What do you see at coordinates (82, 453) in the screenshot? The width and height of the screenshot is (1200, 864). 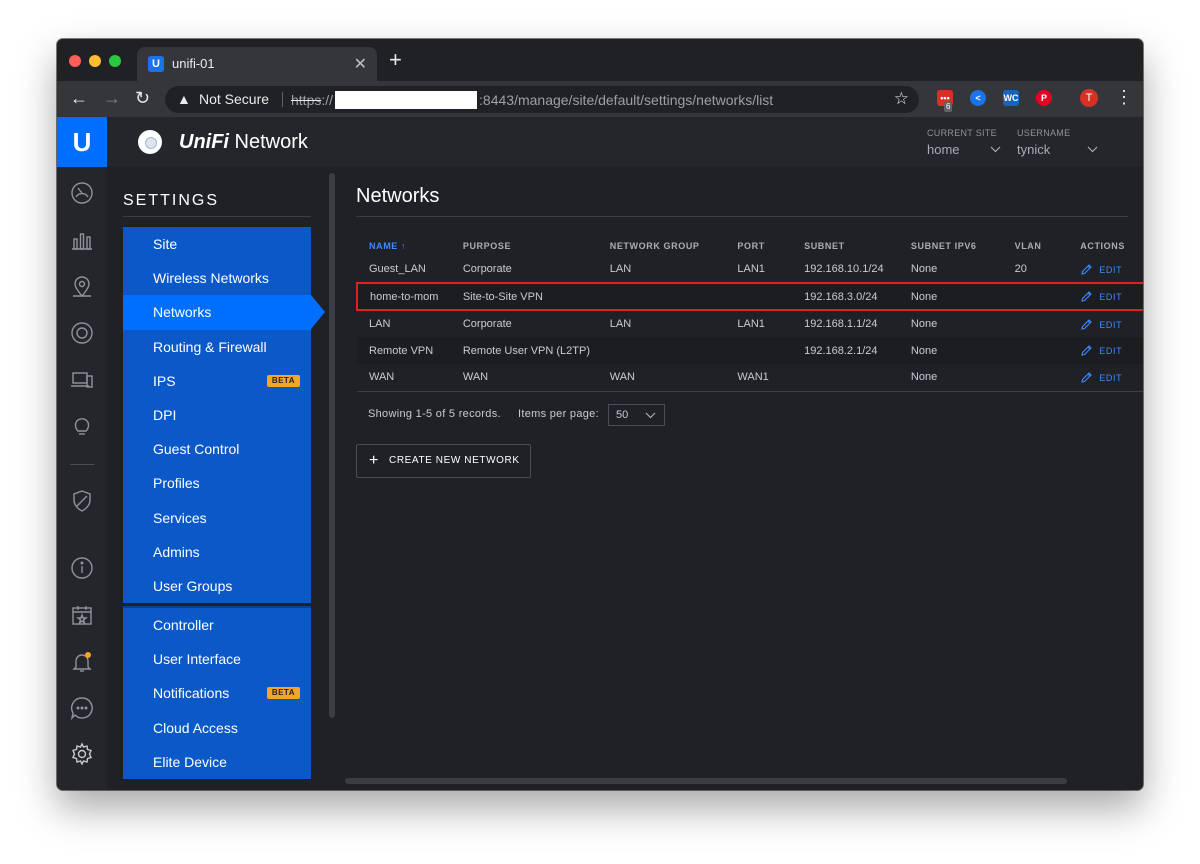 I see `icon-rail: U` at bounding box center [82, 453].